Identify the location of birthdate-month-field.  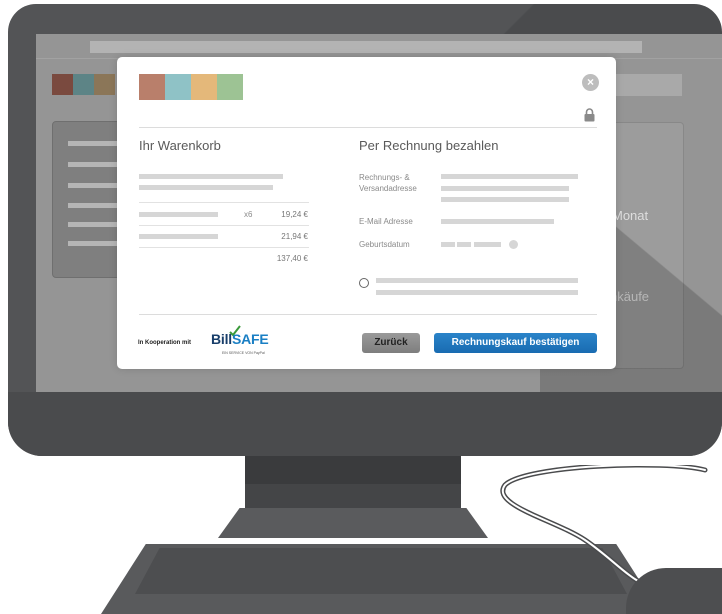
(464, 244).